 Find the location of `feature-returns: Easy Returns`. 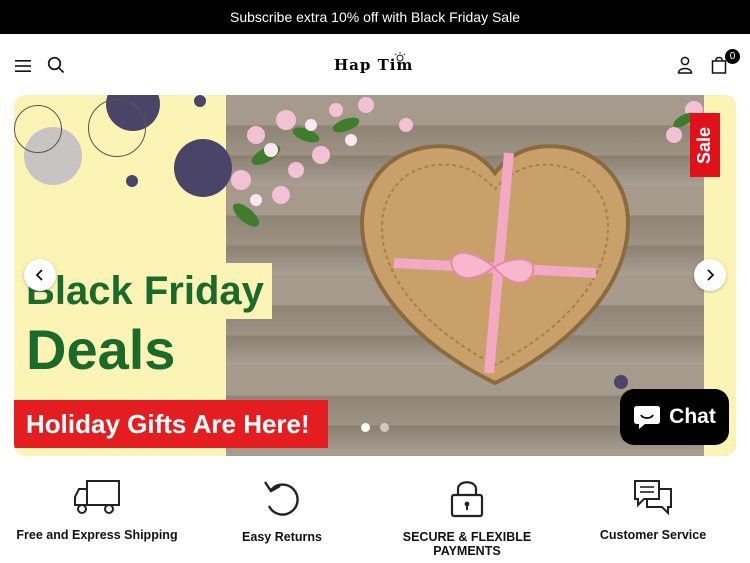

feature-returns: Easy Returns is located at coordinates (282, 511).